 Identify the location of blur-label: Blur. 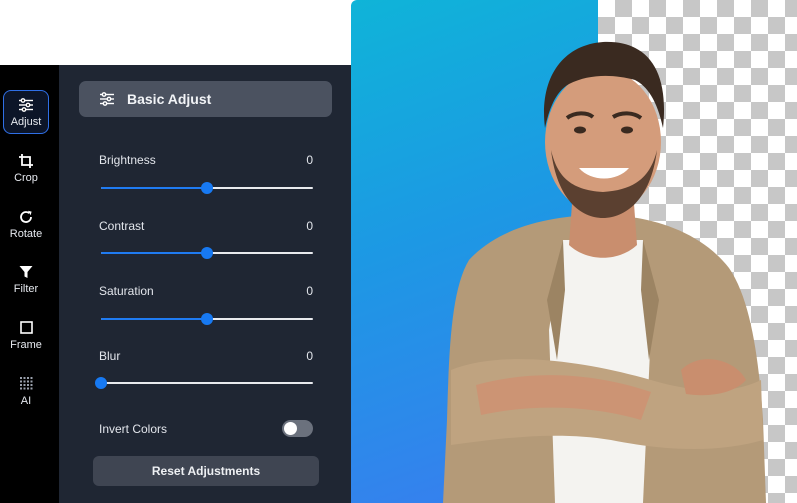
(110, 356).